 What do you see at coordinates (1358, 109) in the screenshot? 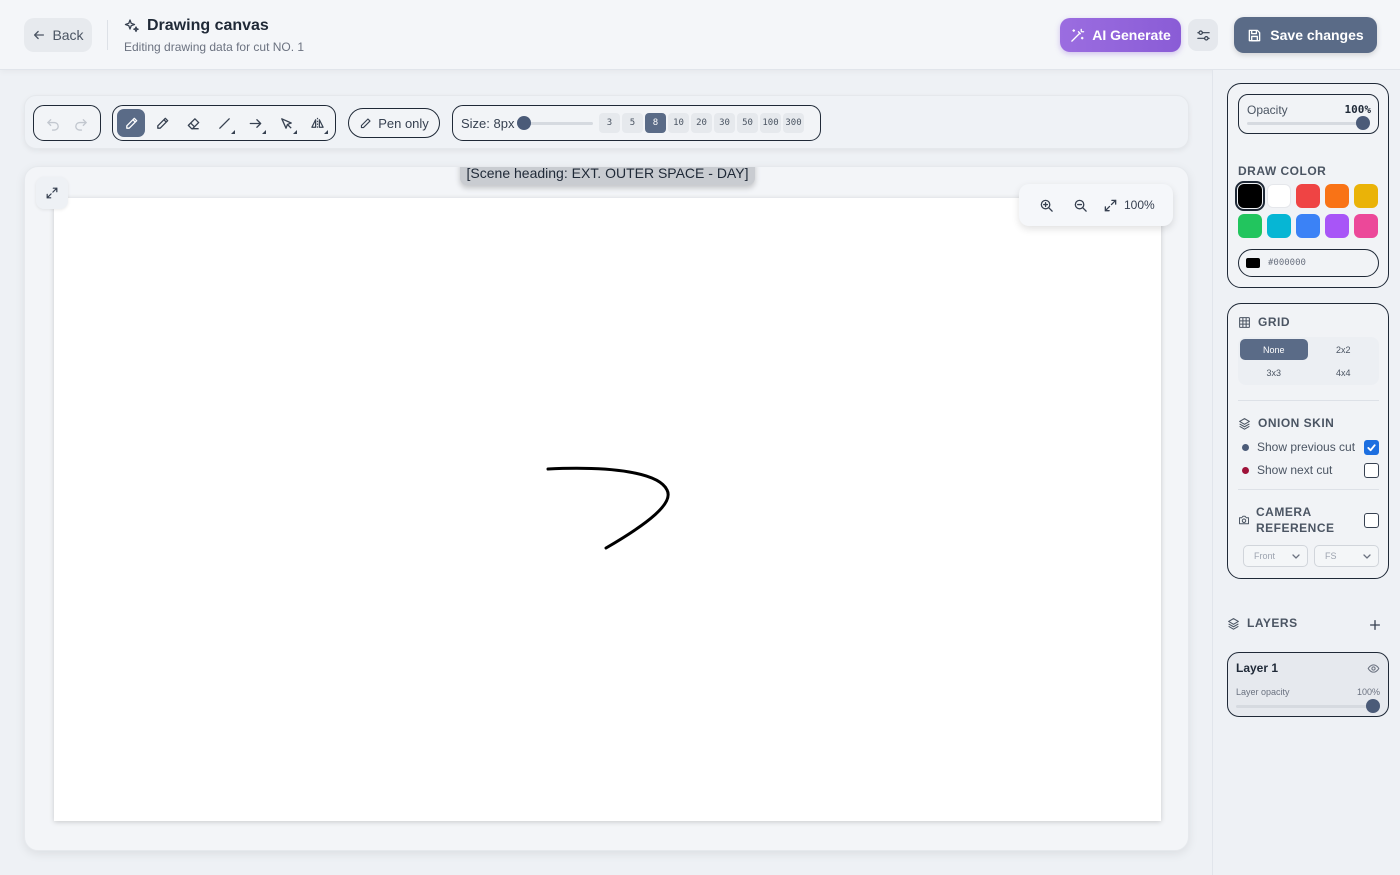
I see `opacity-value: 100%` at bounding box center [1358, 109].